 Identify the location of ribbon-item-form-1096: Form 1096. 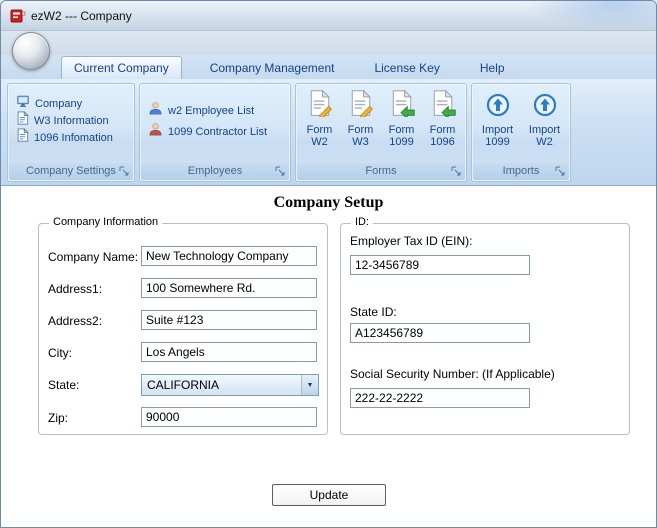
(443, 118).